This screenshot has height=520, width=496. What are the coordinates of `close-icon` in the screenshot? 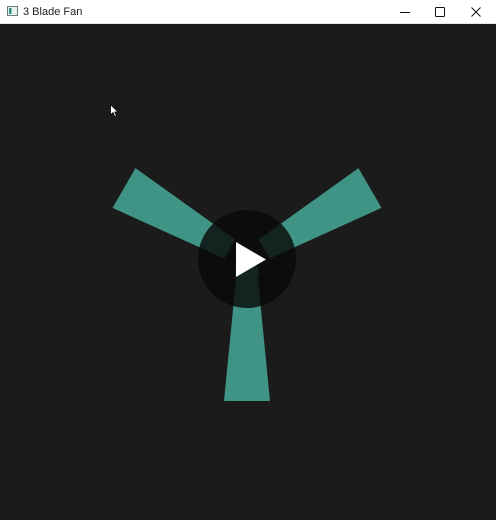 It's located at (476, 11).